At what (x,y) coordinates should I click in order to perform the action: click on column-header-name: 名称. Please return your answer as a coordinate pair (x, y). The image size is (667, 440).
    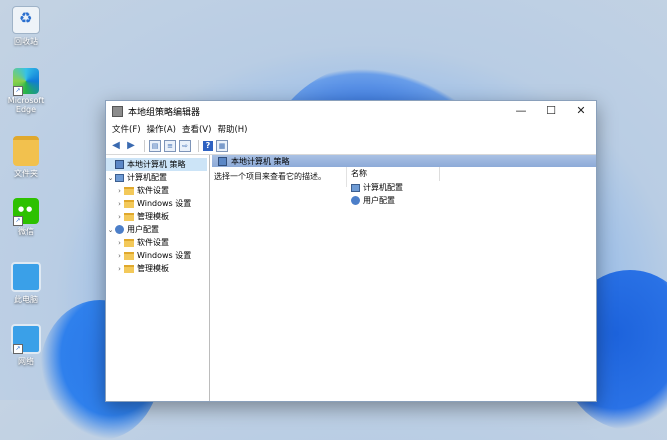
    Looking at the image, I should click on (393, 174).